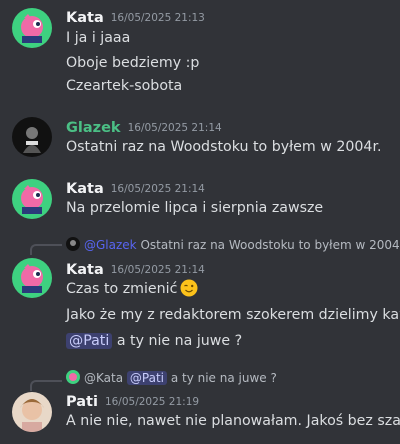 Image resolution: width=400 pixels, height=444 pixels. I want to click on username: Glazek, so click(93, 128).